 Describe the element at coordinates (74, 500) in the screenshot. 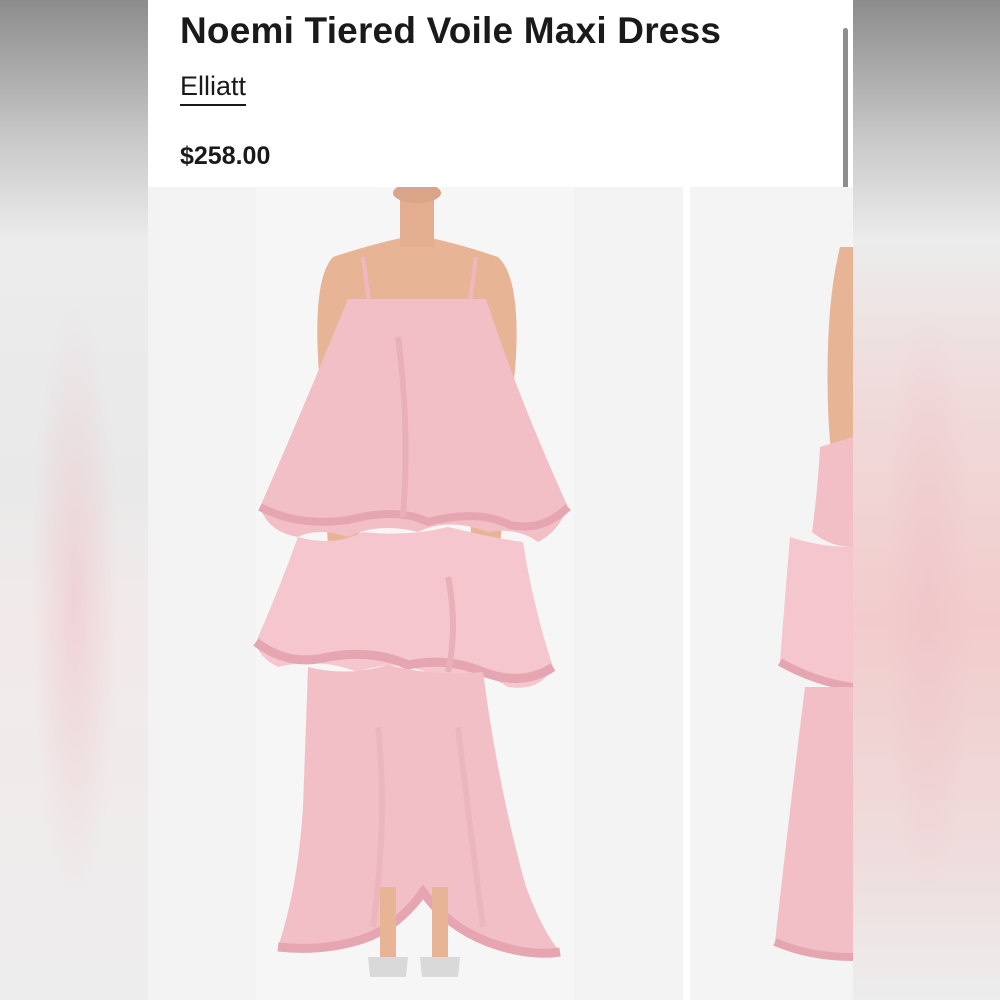

I see `blurred-backdrop-left` at that location.